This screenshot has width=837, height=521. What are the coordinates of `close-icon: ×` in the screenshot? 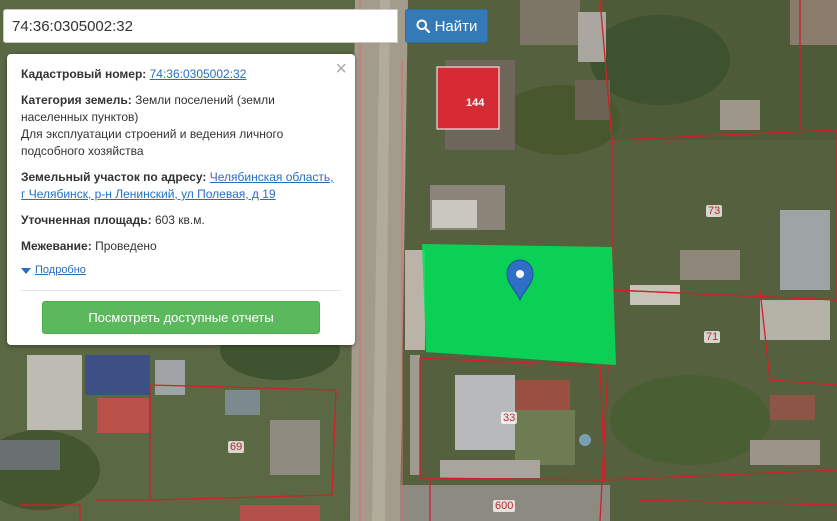 It's located at (341, 69).